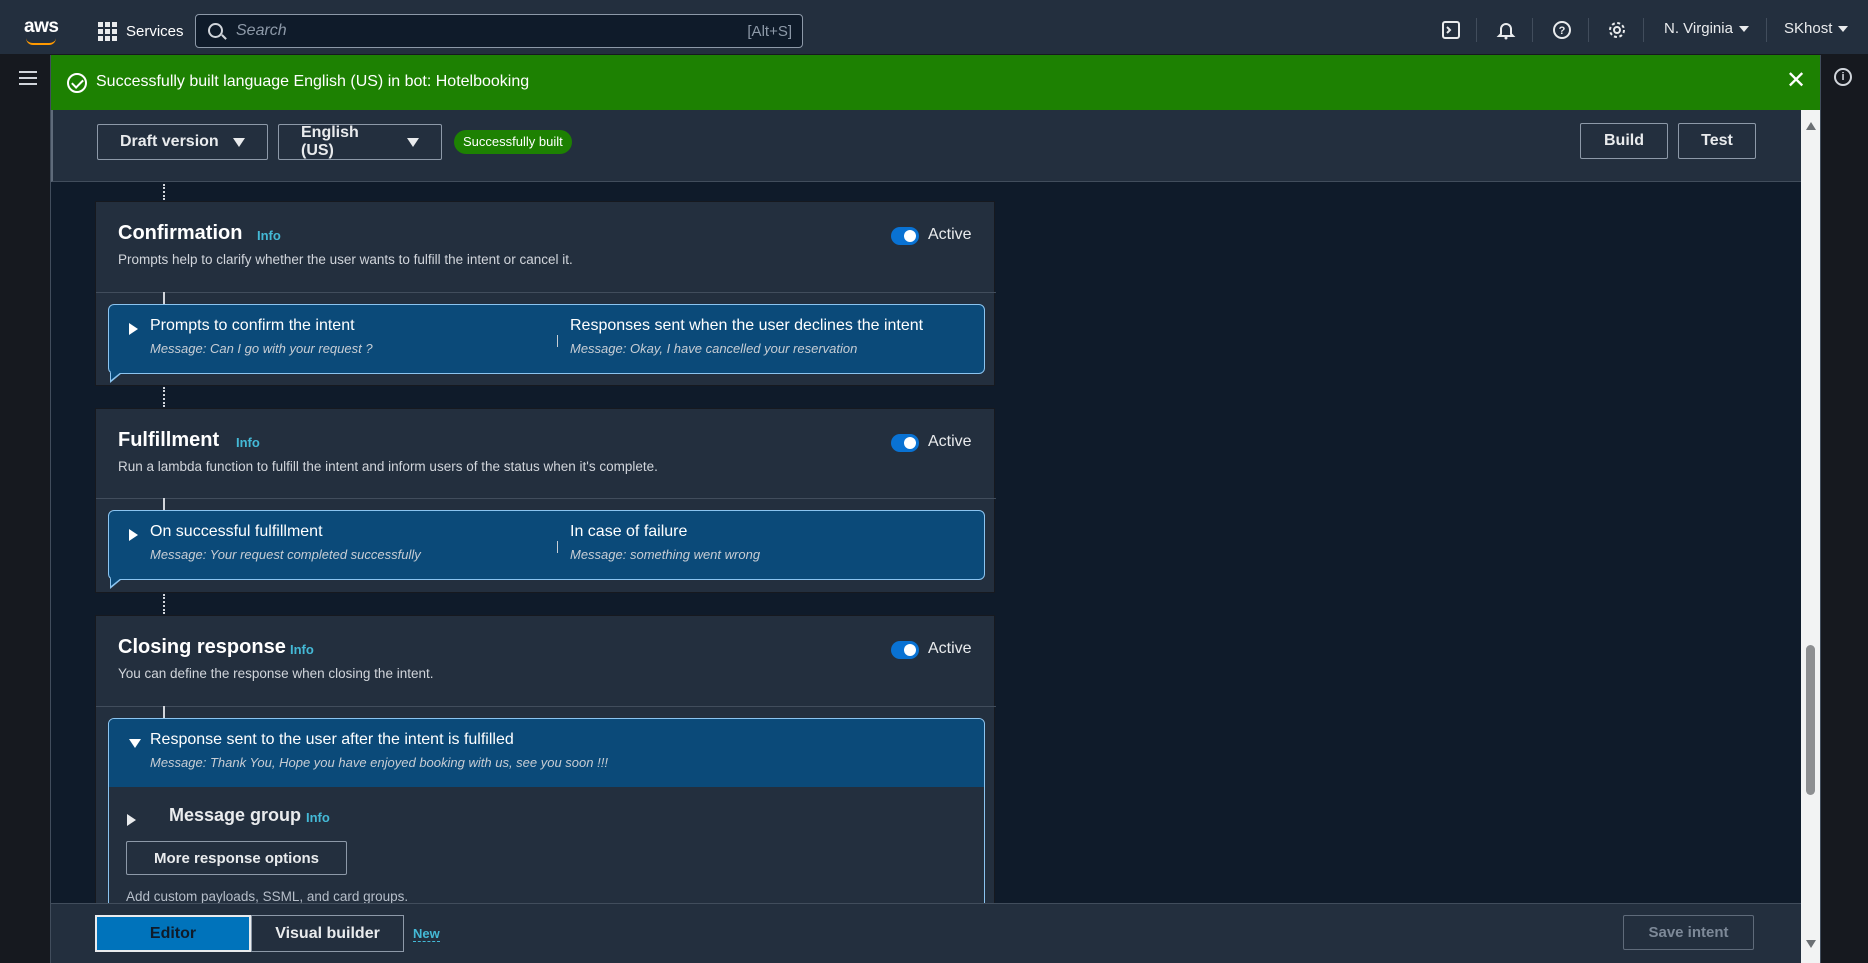 This screenshot has height=963, width=1868. What do you see at coordinates (107, 31) in the screenshot?
I see `grid-icon` at bounding box center [107, 31].